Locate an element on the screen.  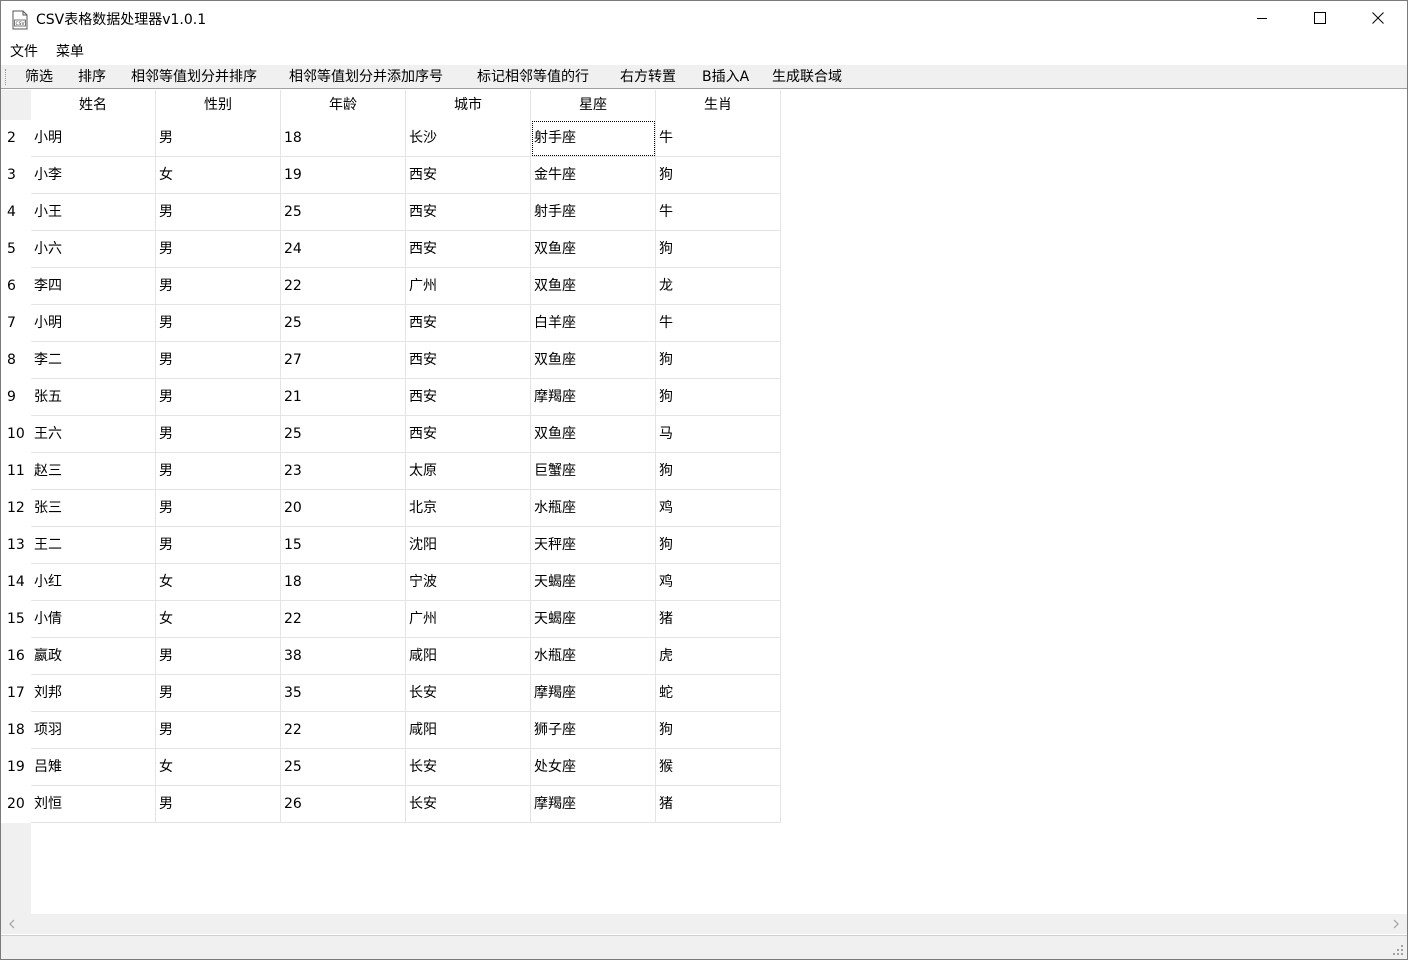
minimize-button is located at coordinates (1262, 20).